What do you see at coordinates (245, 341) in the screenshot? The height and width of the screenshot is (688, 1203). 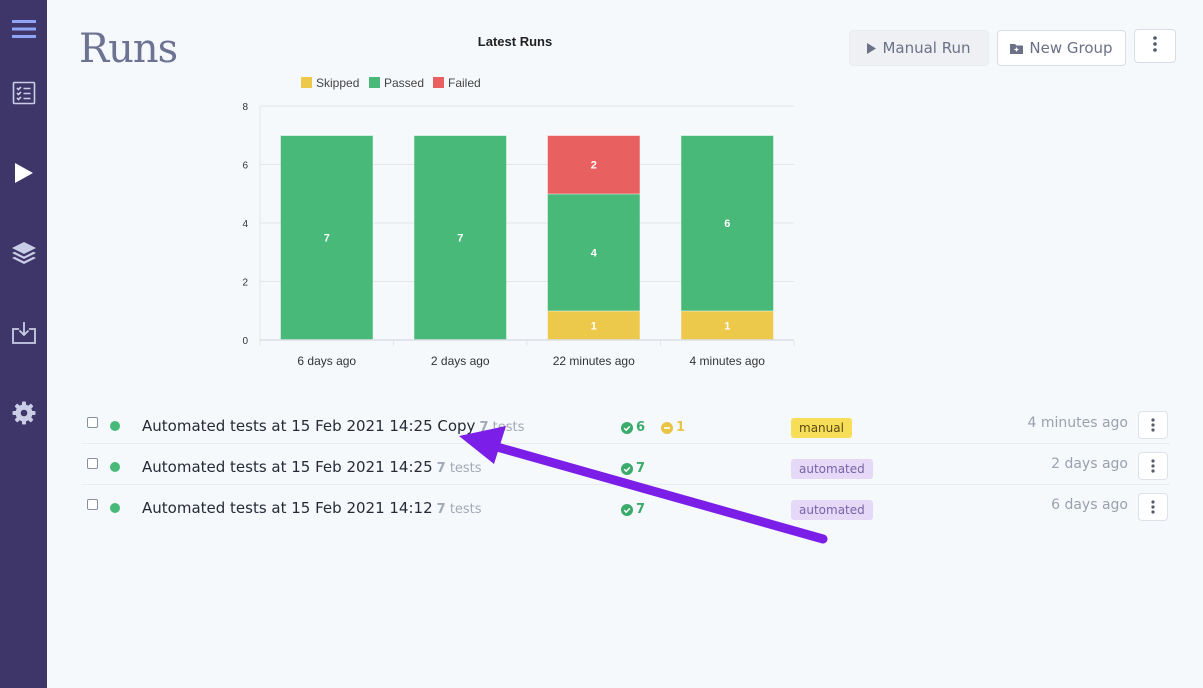 I see `y-tick-label: 0` at bounding box center [245, 341].